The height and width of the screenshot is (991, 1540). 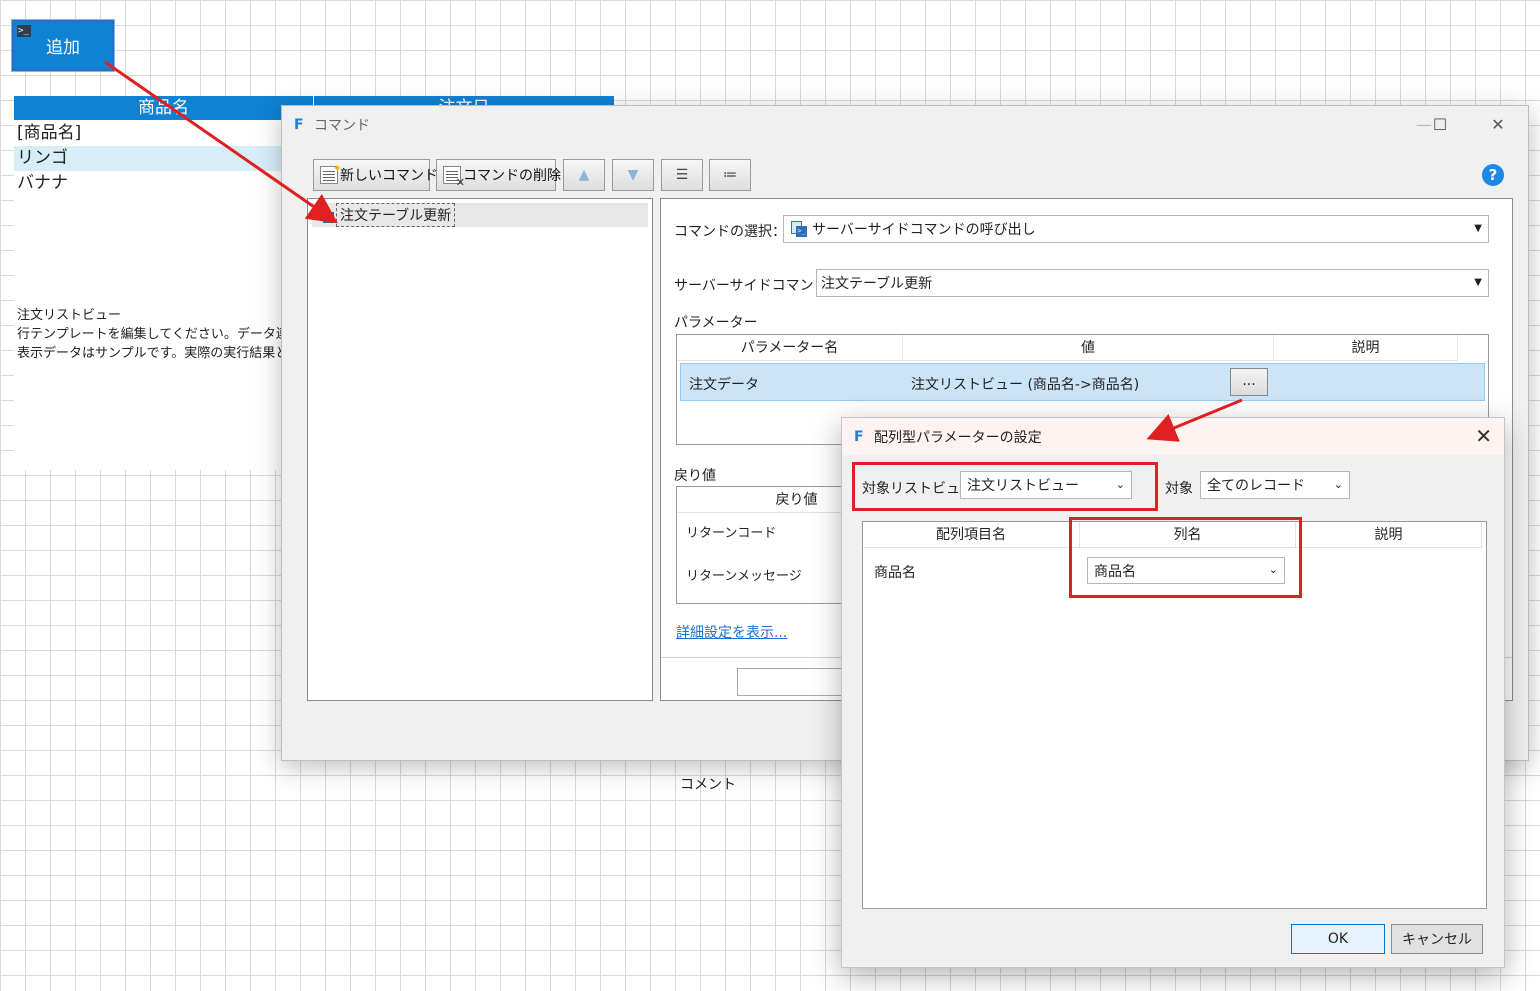 I want to click on server-command-select: 注文テーブル更新 ▼, so click(x=1152, y=283).